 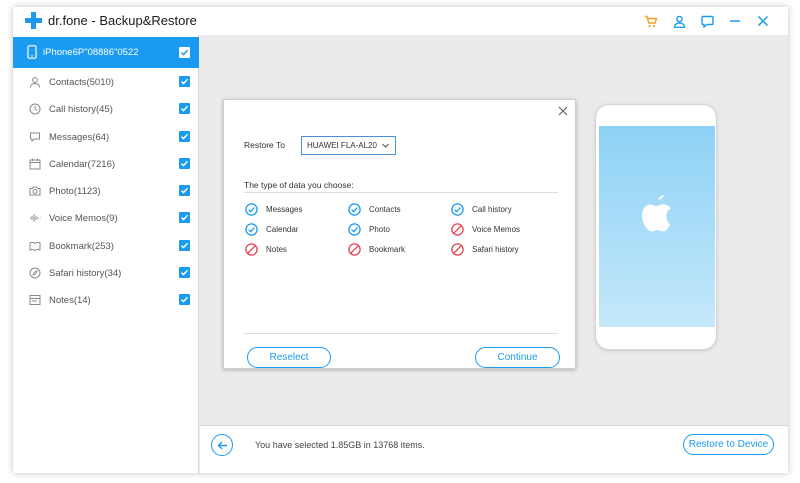 What do you see at coordinates (35, 109) in the screenshot?
I see `clock-icon` at bounding box center [35, 109].